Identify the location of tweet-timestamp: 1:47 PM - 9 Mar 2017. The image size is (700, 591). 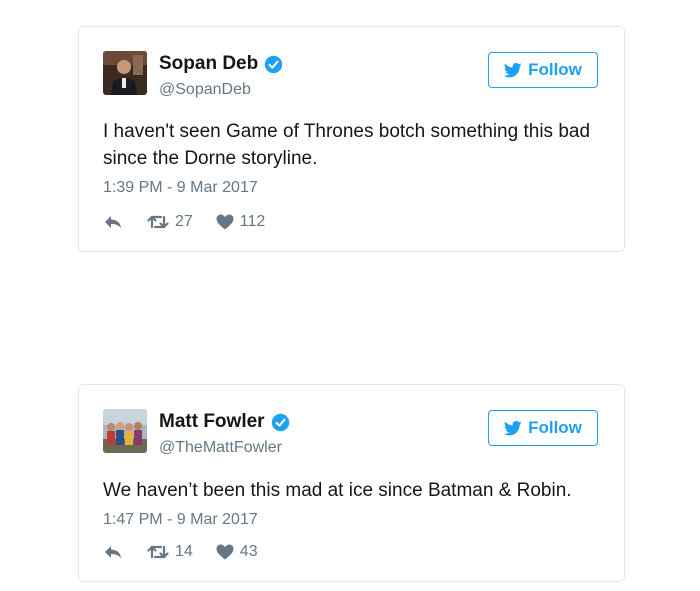
(180, 520).